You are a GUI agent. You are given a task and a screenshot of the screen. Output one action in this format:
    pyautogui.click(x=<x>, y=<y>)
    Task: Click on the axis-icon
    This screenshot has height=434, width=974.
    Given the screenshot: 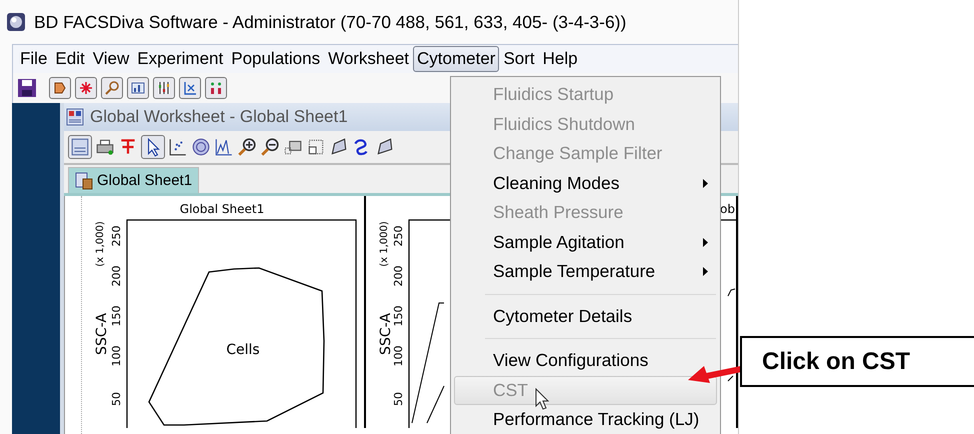 What is the action you would take?
    pyautogui.click(x=190, y=88)
    